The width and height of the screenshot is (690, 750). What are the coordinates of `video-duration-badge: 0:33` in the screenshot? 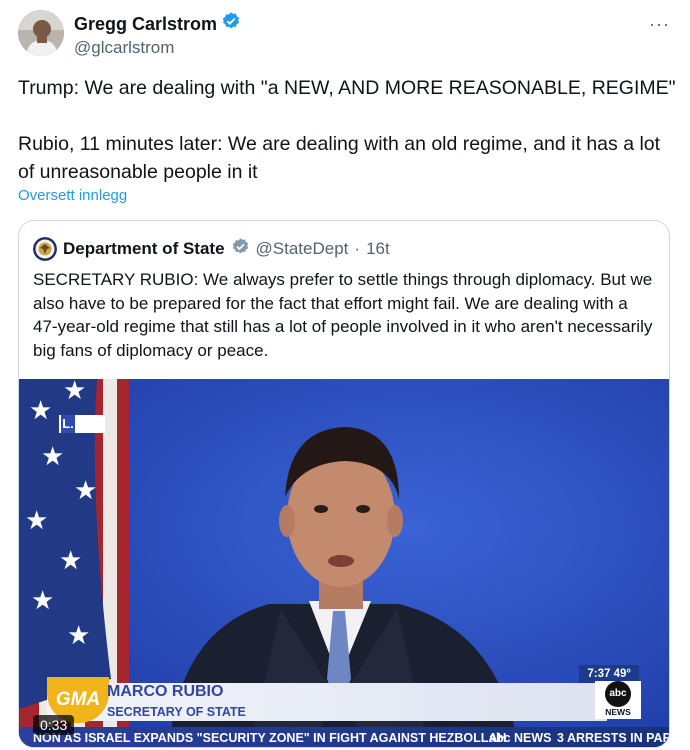 It's located at (54, 725).